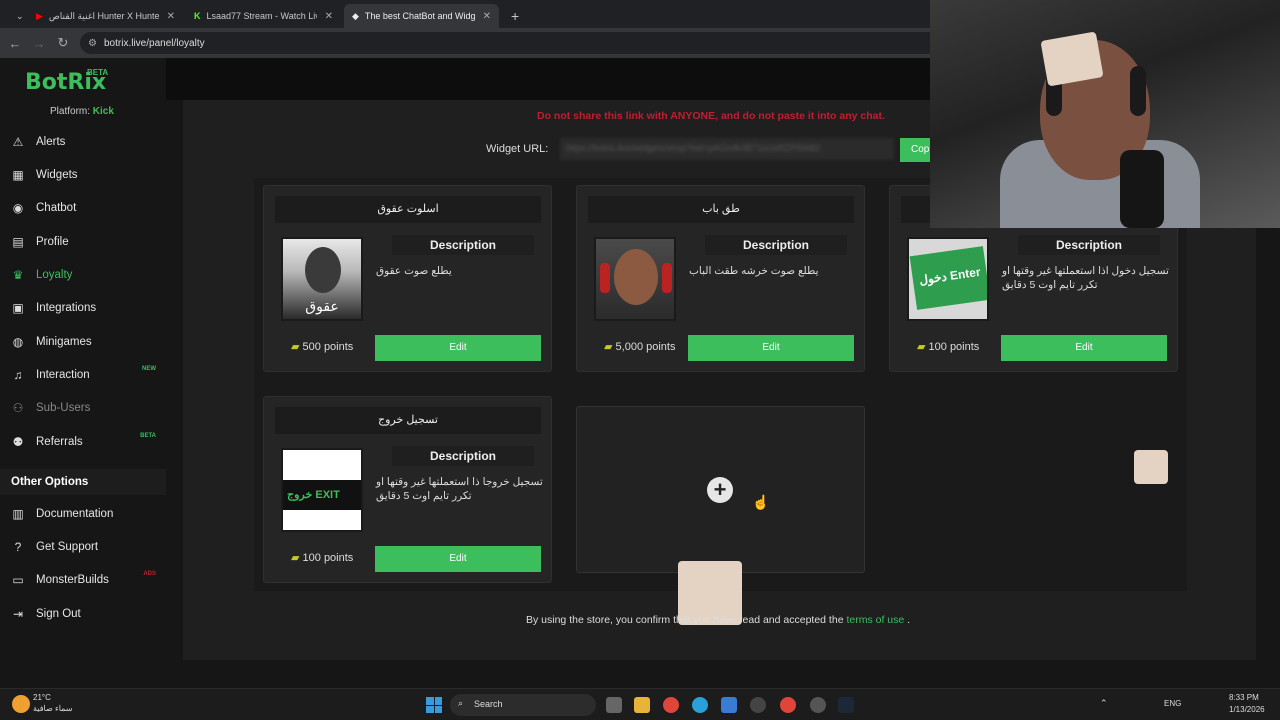  I want to click on reload-icon: ↻, so click(63, 43).